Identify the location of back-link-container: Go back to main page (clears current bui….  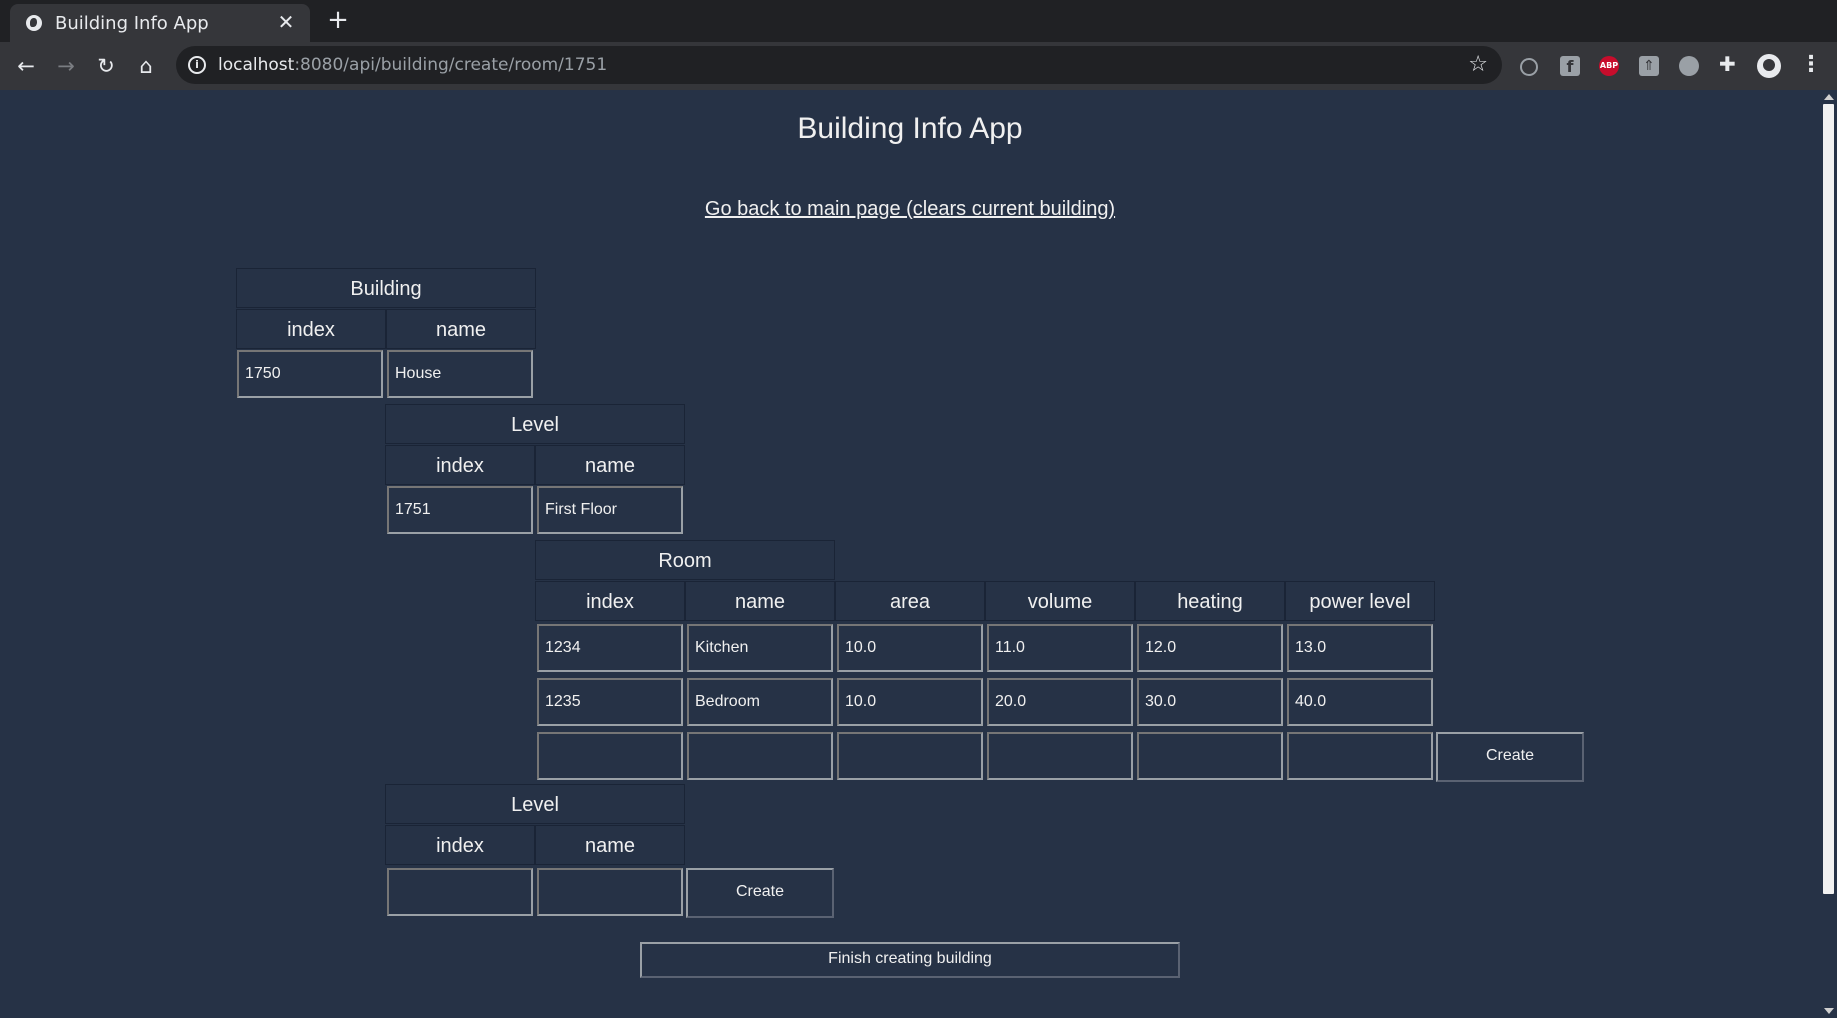
(910, 209).